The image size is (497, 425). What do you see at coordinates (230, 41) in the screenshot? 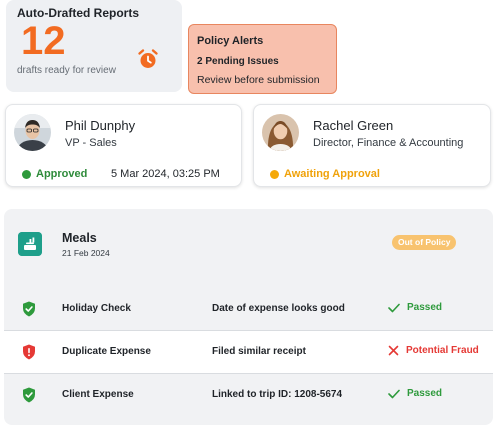
I see `alerts-title: Policy Alerts` at bounding box center [230, 41].